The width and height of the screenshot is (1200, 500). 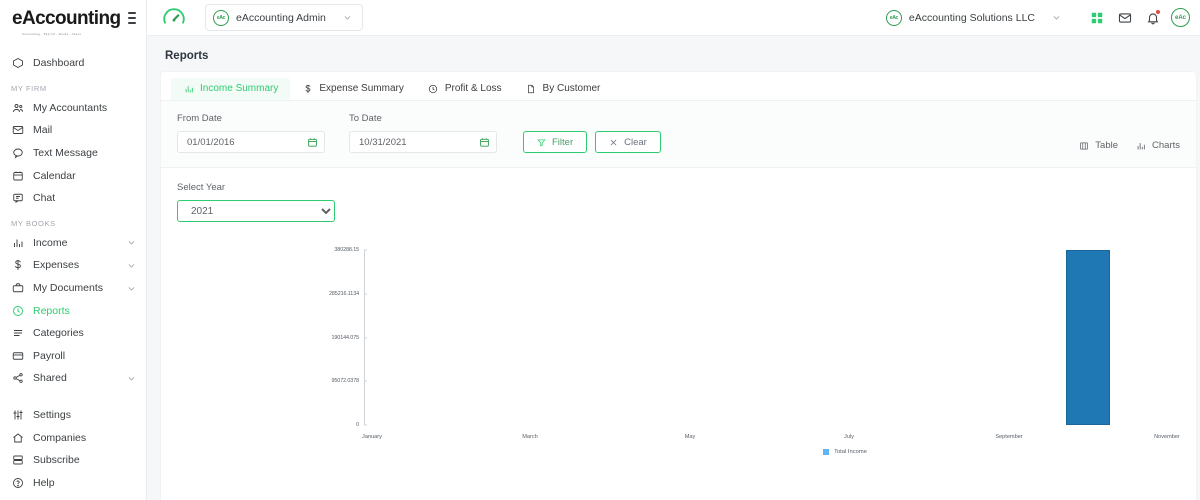 What do you see at coordinates (70, 107) in the screenshot?
I see `sidebar-item-label: My Accountants` at bounding box center [70, 107].